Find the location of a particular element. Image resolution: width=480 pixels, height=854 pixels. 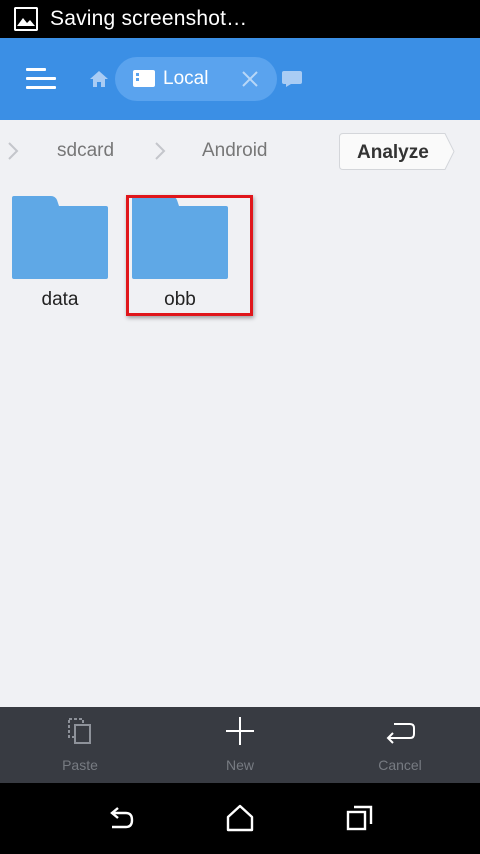

cancel-label: Cancel is located at coordinates (400, 765).